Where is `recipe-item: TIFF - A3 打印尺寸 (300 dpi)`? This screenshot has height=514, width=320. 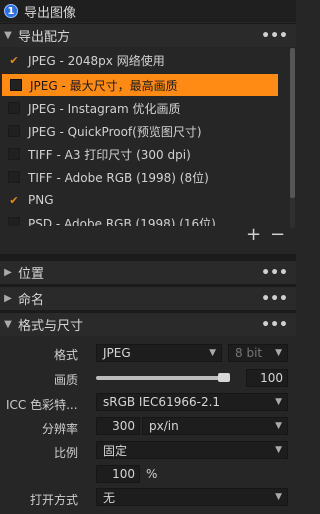
recipe-item: TIFF - A3 打印尺寸 (300 dpi) is located at coordinates (138, 154).